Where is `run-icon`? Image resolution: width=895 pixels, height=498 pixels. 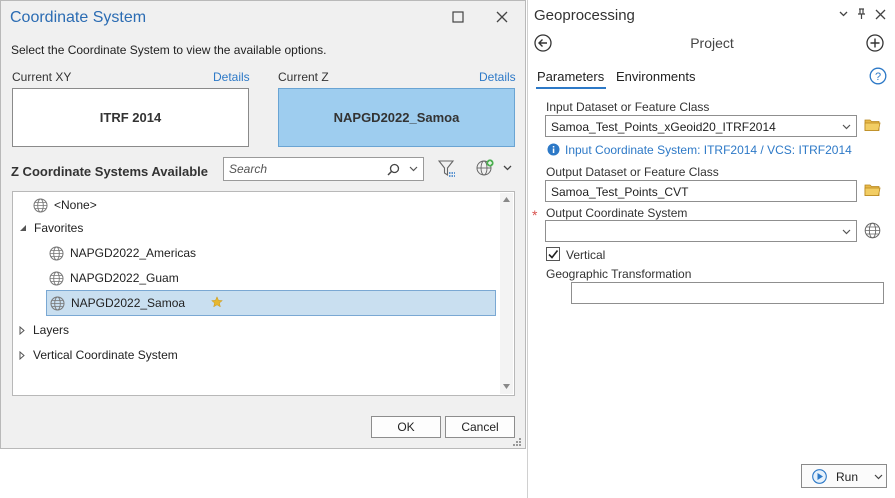
run-icon is located at coordinates (819, 476).